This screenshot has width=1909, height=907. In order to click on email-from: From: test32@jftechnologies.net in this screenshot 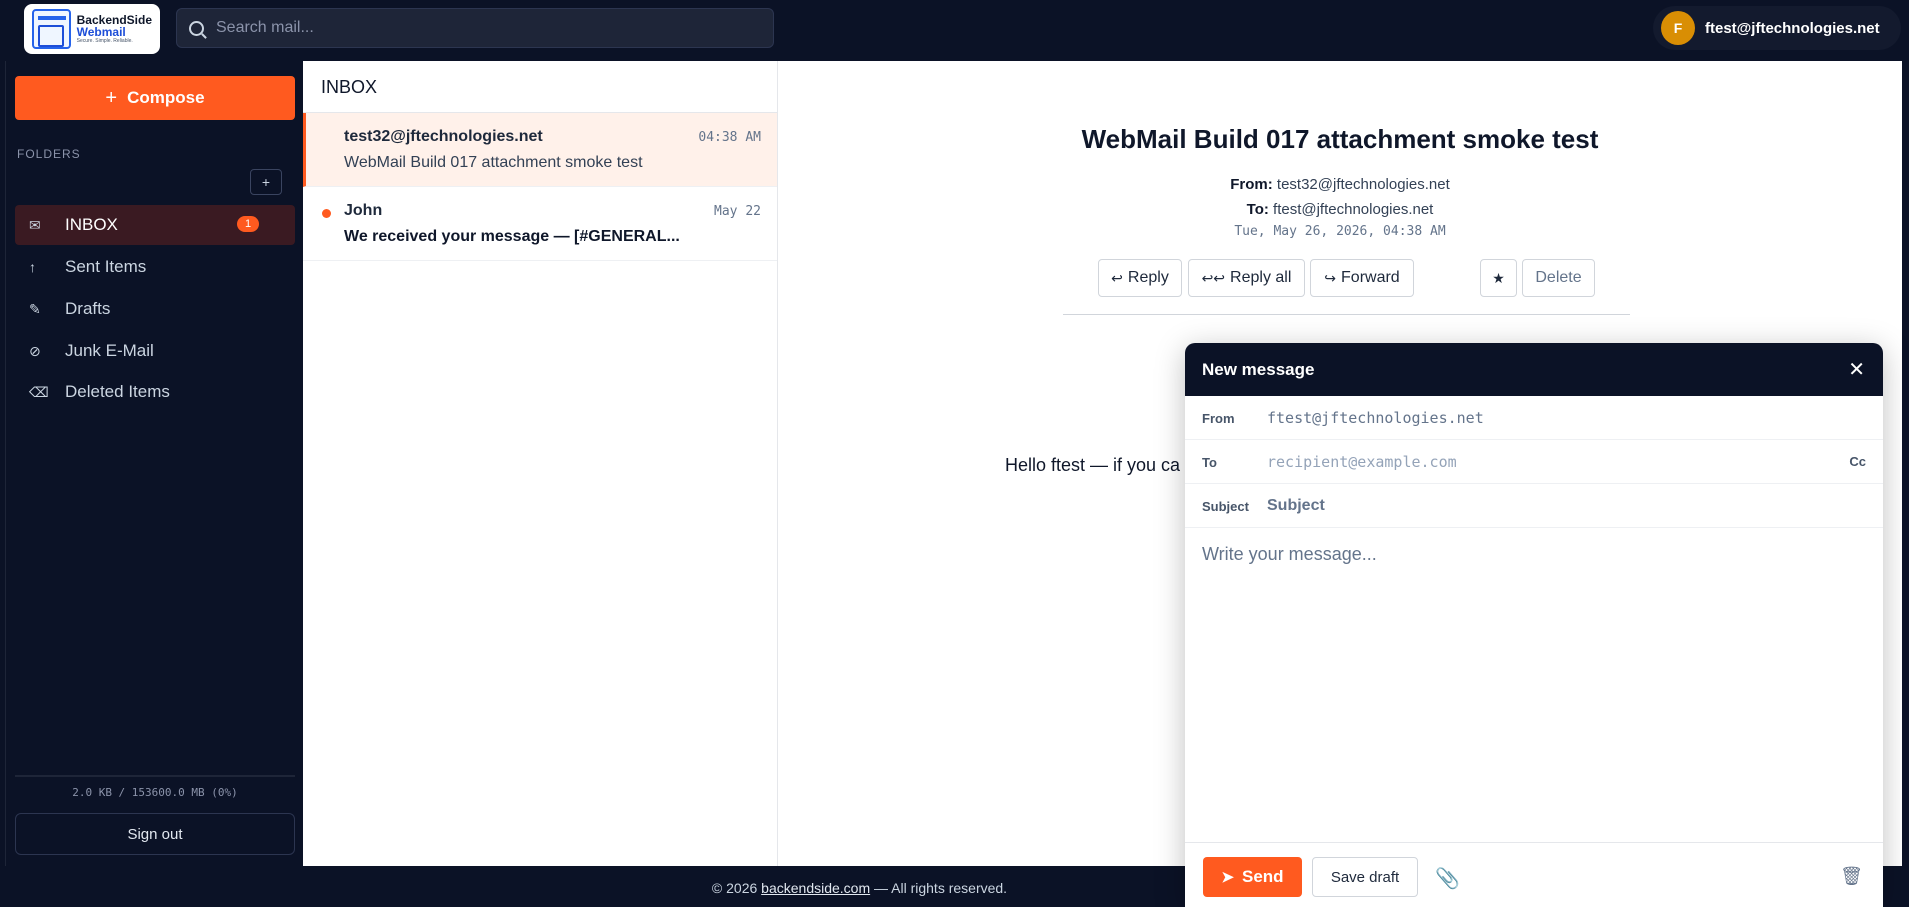, I will do `click(1340, 184)`.